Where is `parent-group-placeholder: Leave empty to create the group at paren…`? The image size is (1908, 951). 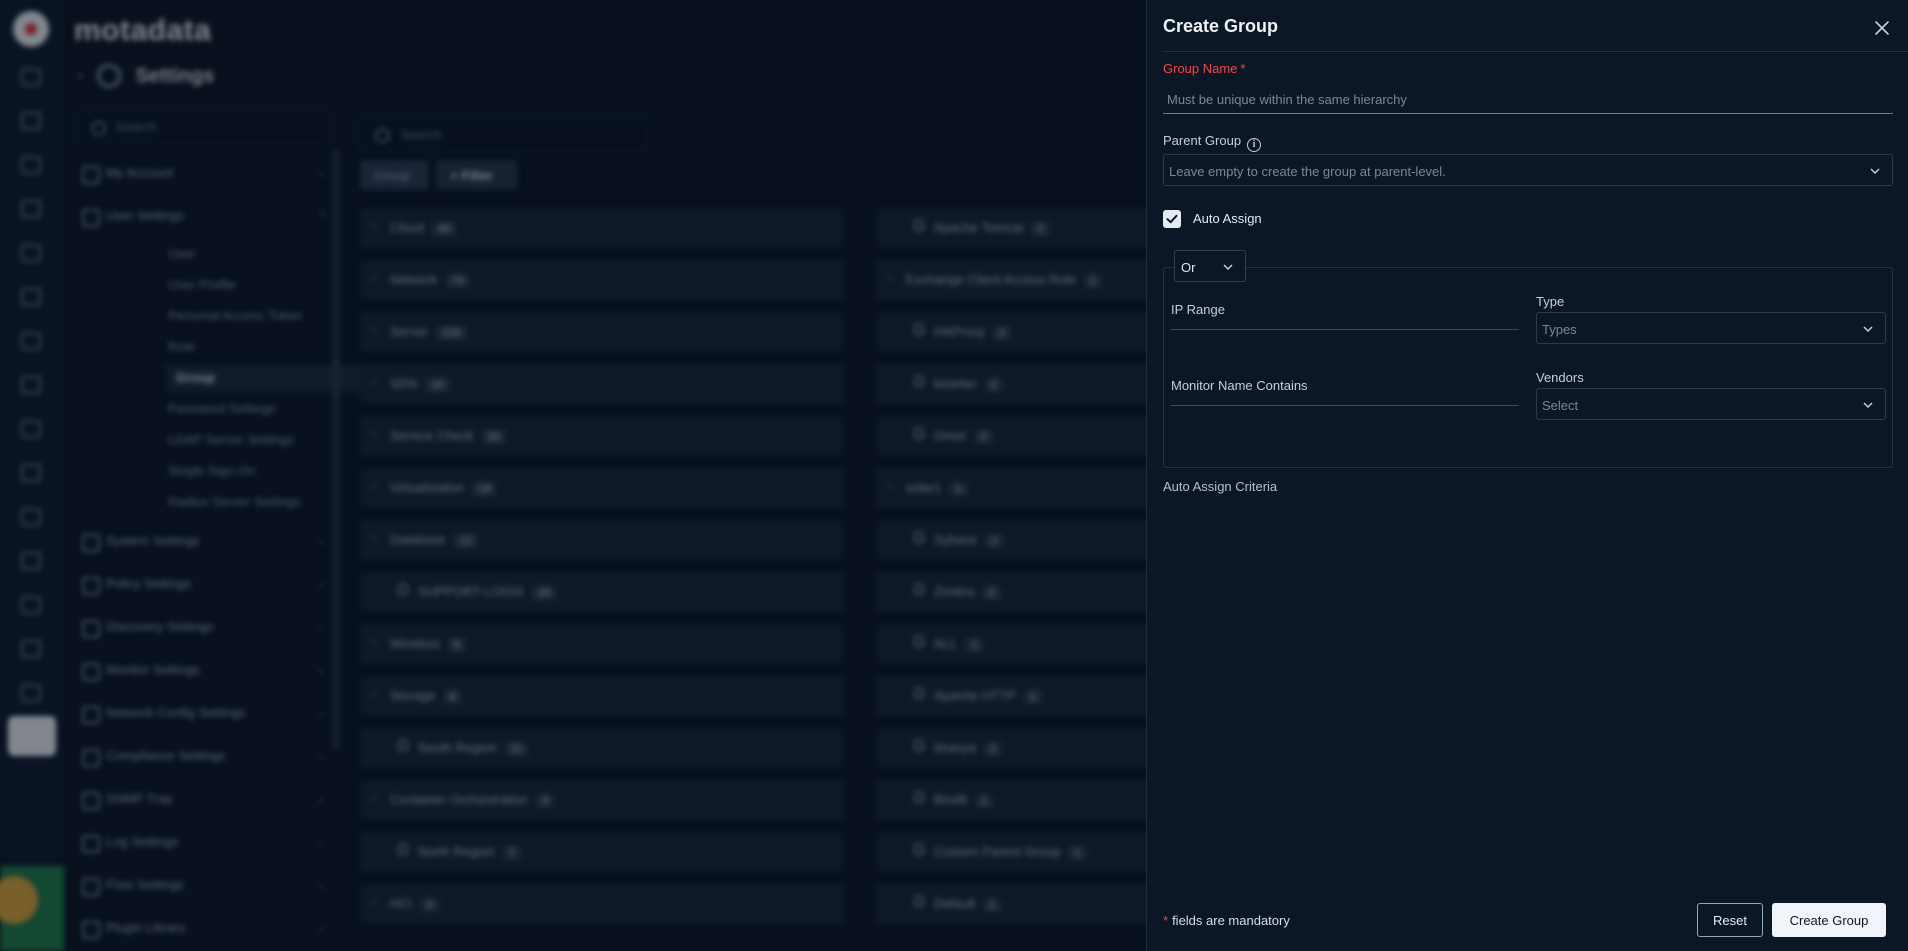 parent-group-placeholder: Leave empty to create the group at paren… is located at coordinates (1307, 171).